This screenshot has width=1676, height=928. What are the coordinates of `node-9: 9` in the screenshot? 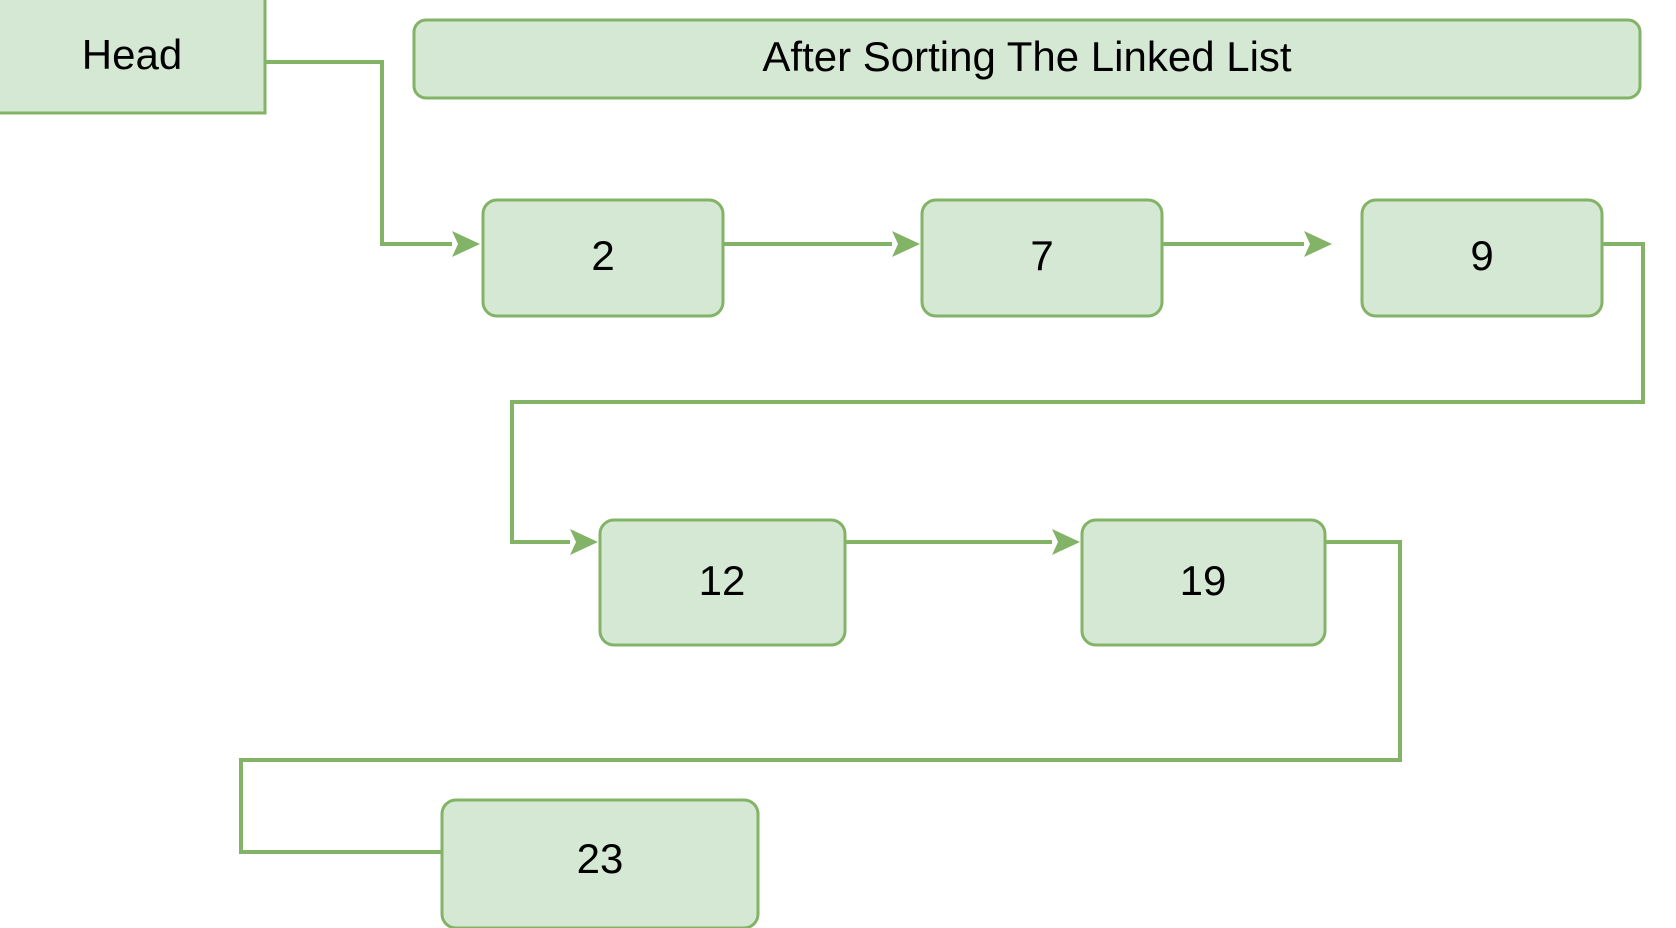 It's located at (1482, 258).